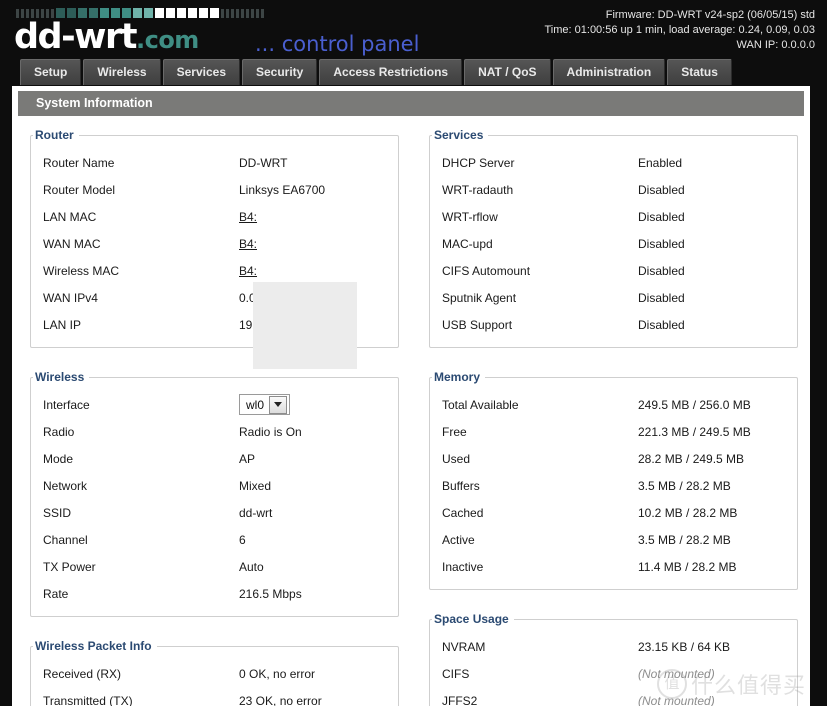  What do you see at coordinates (72, 243) in the screenshot?
I see `row-label: WAN MAC` at bounding box center [72, 243].